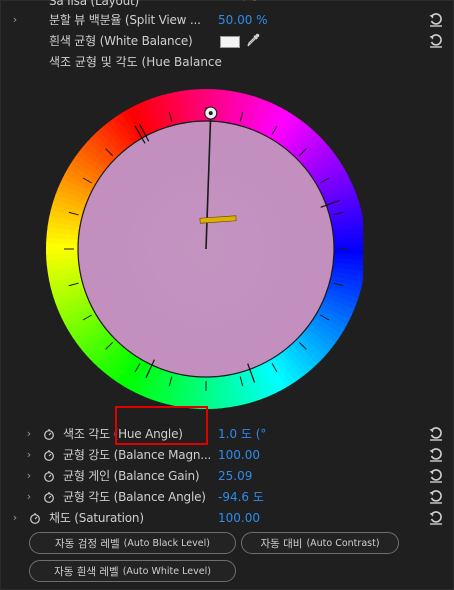  Describe the element at coordinates (281, 543) in the screenshot. I see `auto-contrast-main: 자동 대비` at that location.